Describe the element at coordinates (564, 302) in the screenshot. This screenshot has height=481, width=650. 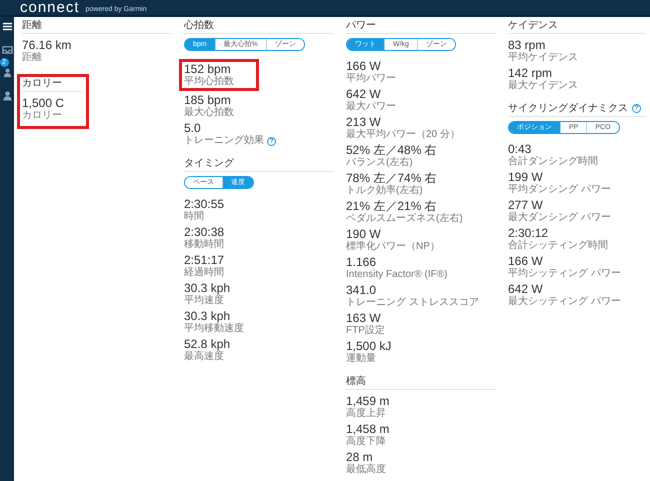
I see `metric-label: 最大シッティング パワー` at that location.